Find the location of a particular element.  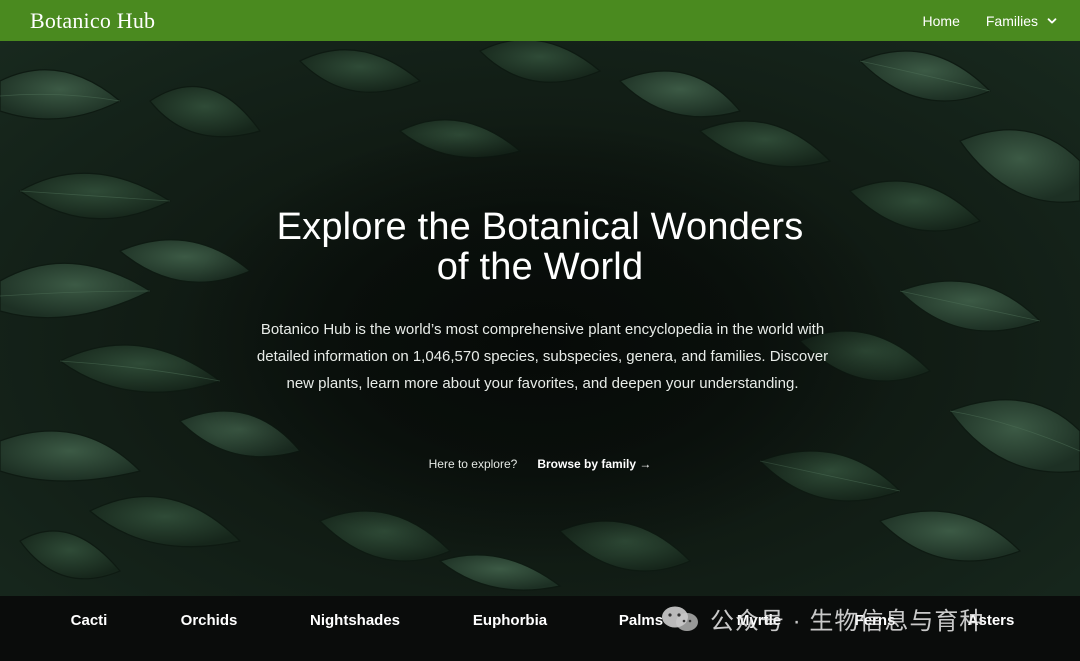

family-link-ferns: Ferns is located at coordinates (875, 620).